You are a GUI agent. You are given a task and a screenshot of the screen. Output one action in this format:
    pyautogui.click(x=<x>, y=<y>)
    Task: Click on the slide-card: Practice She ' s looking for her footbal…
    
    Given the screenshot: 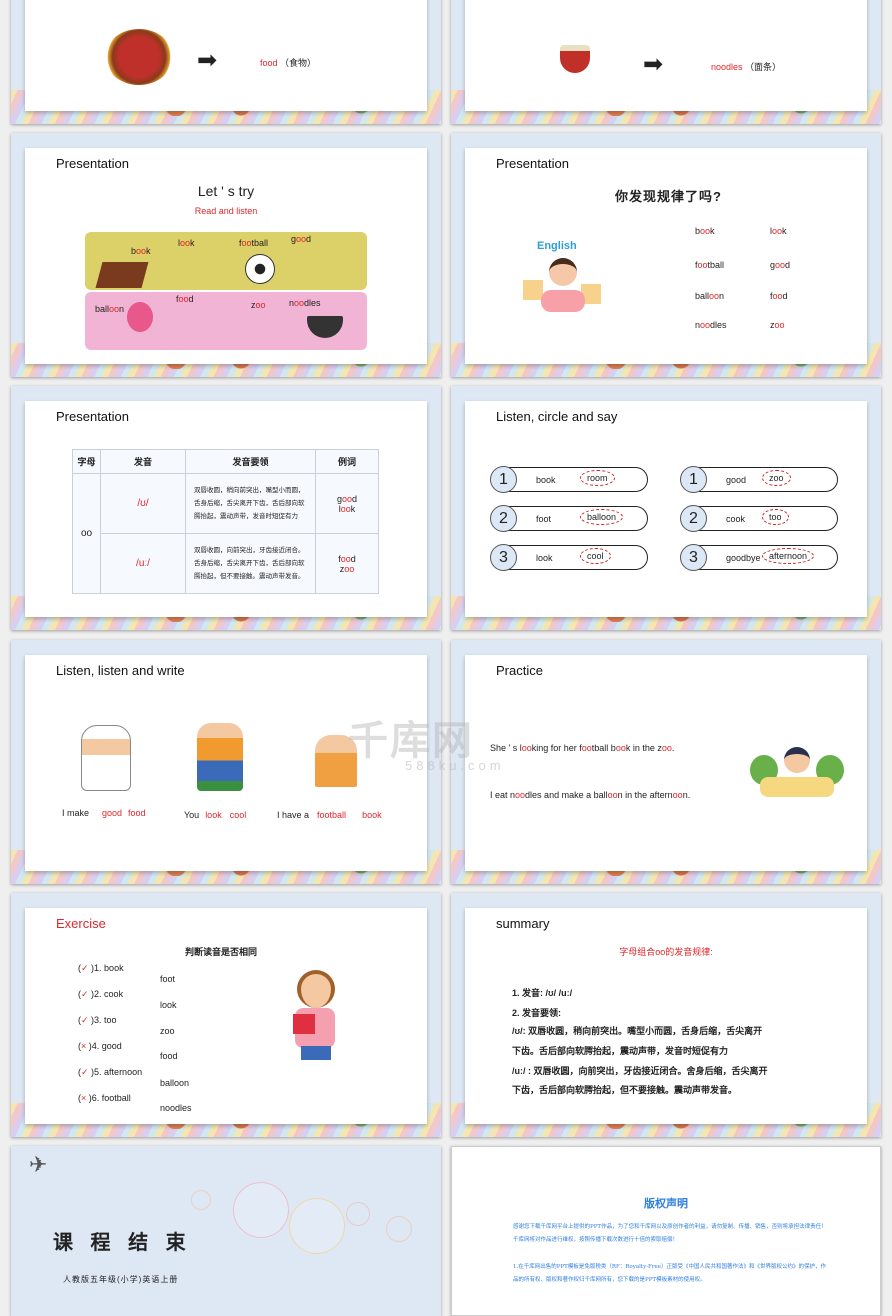 What is the action you would take?
    pyautogui.click(x=666, y=763)
    